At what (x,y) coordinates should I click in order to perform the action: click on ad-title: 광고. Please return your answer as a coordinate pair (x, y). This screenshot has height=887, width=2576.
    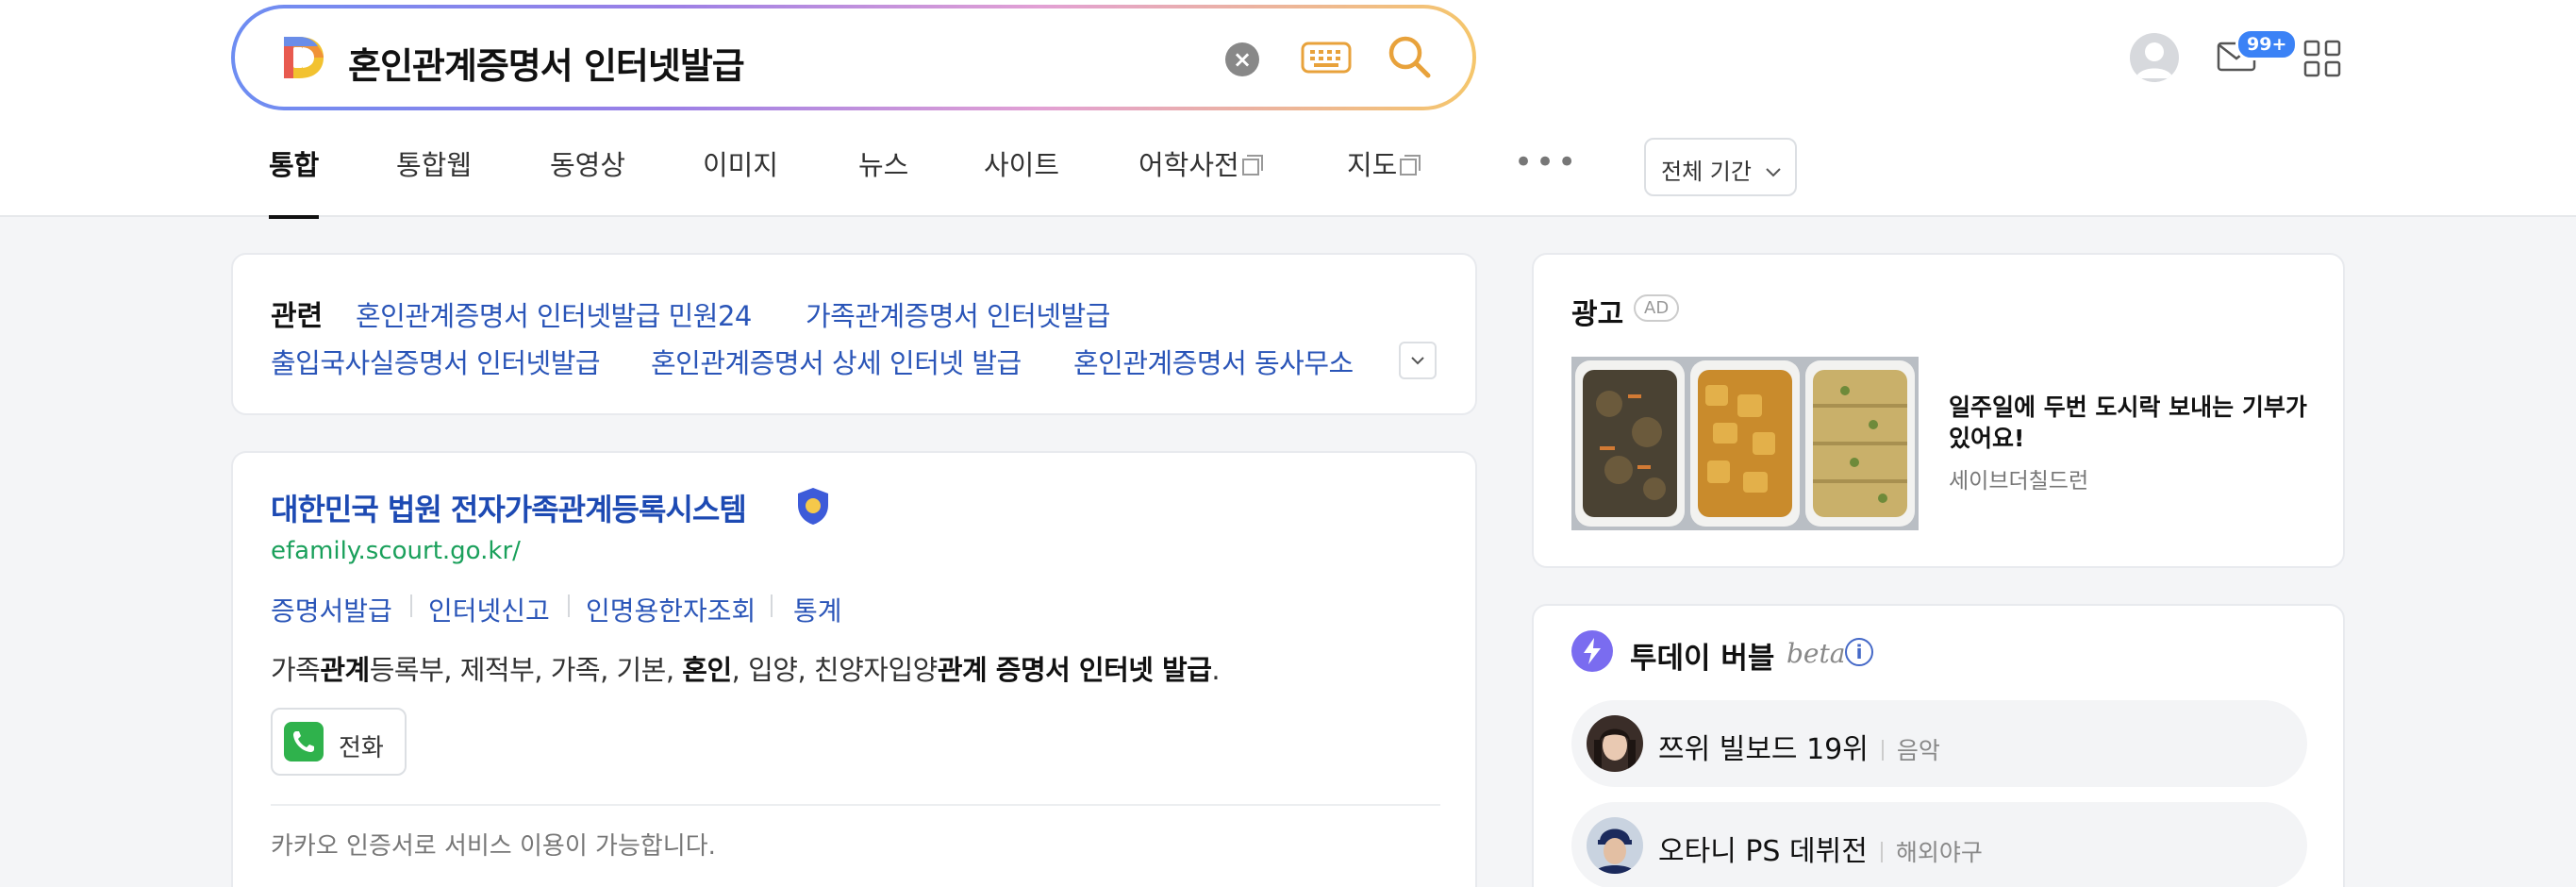
    Looking at the image, I should click on (1597, 314).